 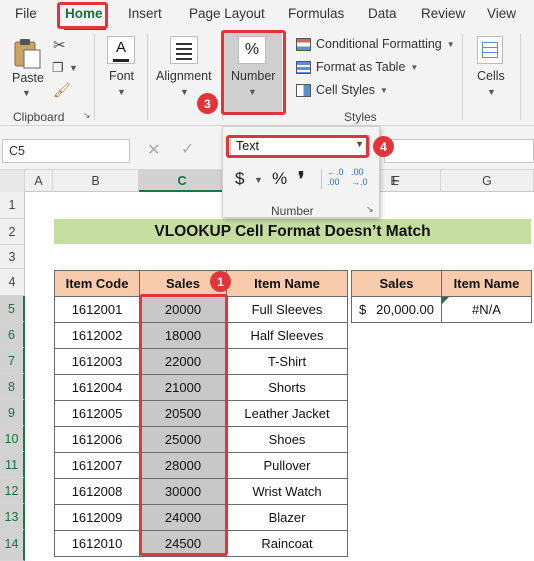 What do you see at coordinates (12, 361) in the screenshot?
I see `row-header-7: 7` at bounding box center [12, 361].